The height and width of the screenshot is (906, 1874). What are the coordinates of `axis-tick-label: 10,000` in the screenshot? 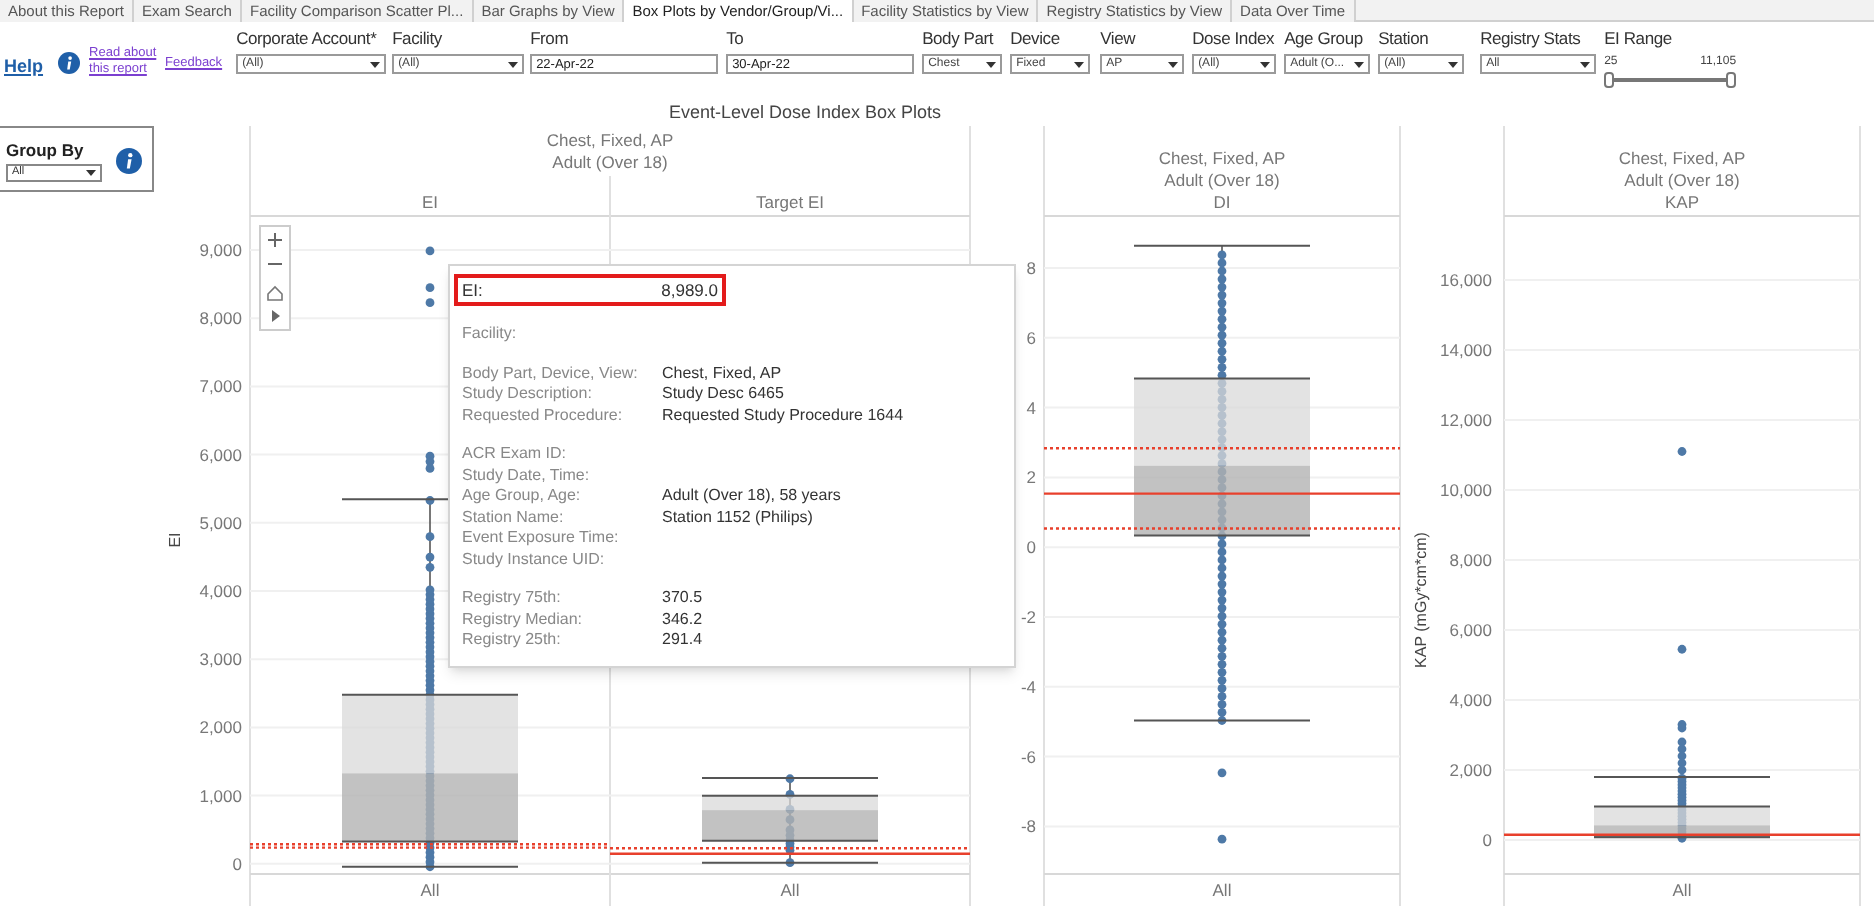 It's located at (1466, 490).